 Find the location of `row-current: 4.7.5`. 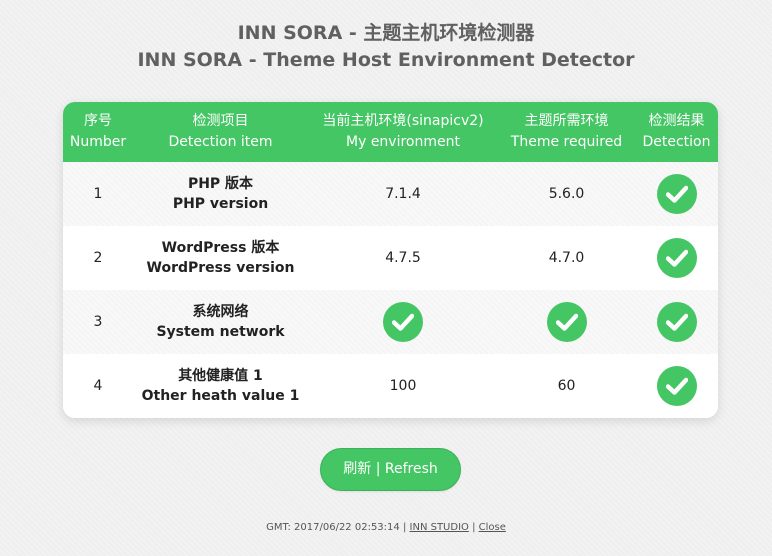

row-current: 4.7.5 is located at coordinates (403, 258).